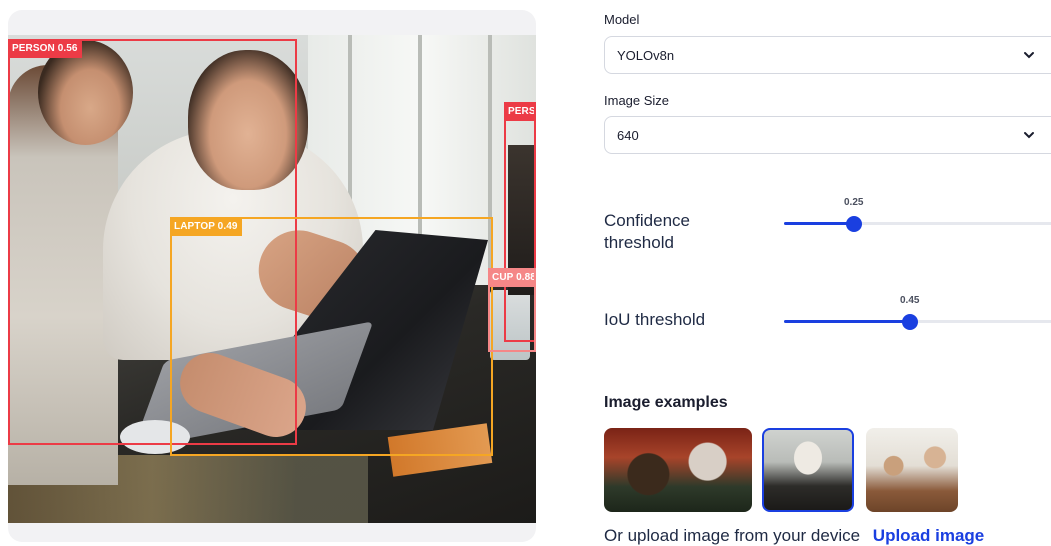 This screenshot has width=1051, height=546. I want to click on upload-image-link: Upload image, so click(928, 535).